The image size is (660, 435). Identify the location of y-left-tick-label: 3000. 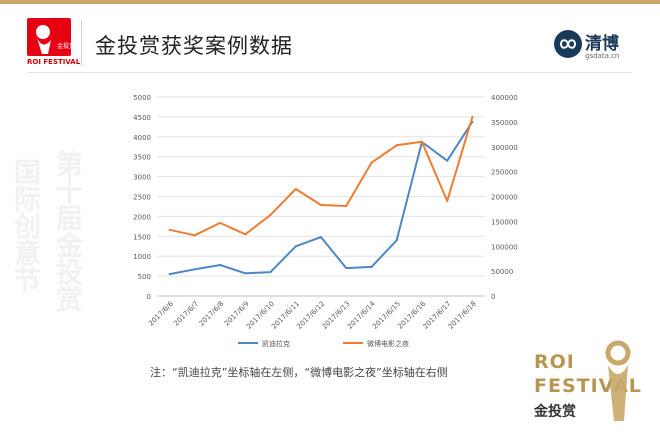
(142, 178).